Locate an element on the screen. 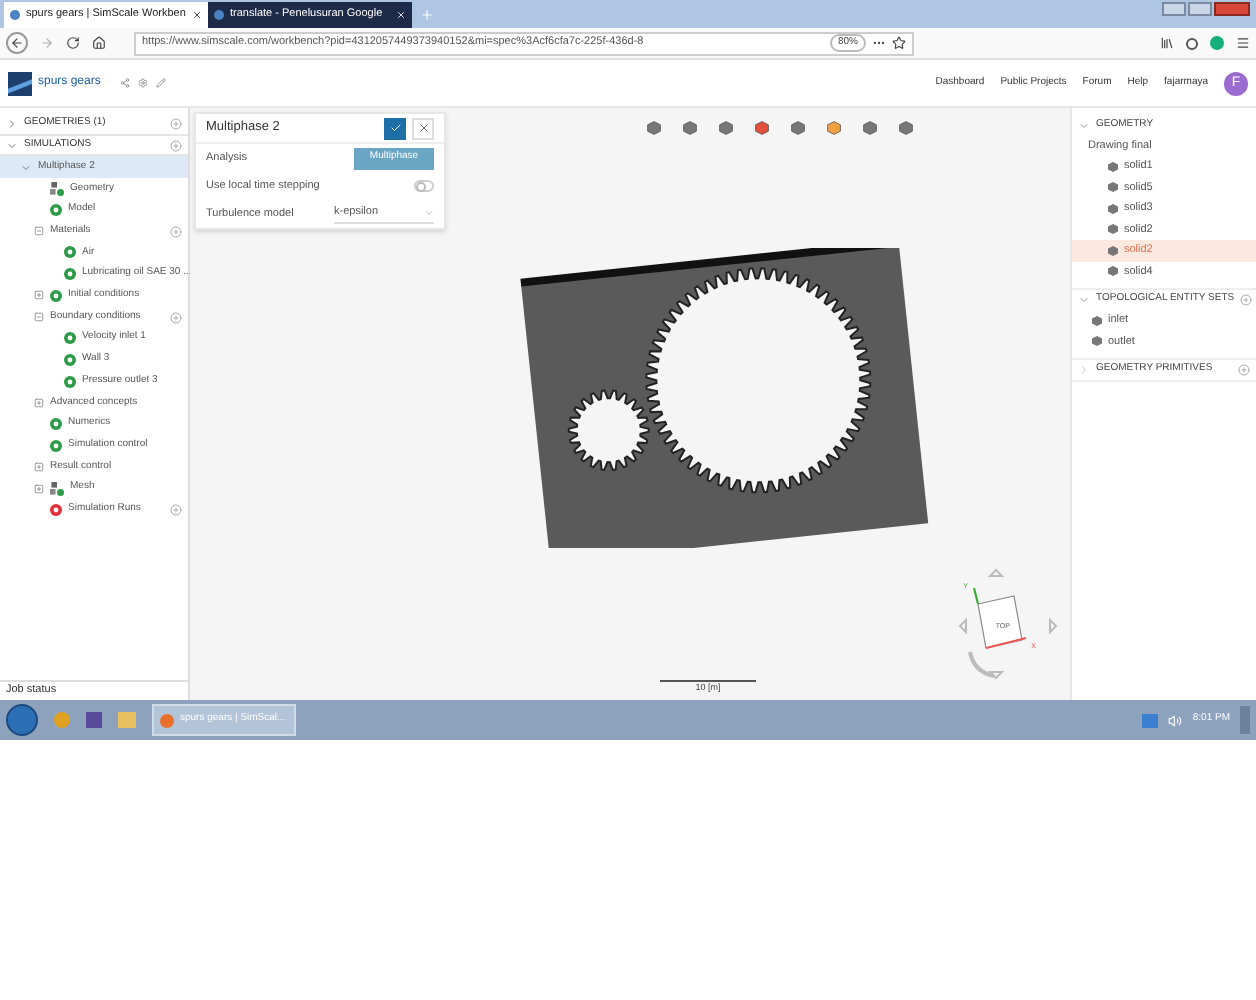 Image resolution: width=1256 pixels, height=1000 pixels. confirm-button is located at coordinates (395, 128).